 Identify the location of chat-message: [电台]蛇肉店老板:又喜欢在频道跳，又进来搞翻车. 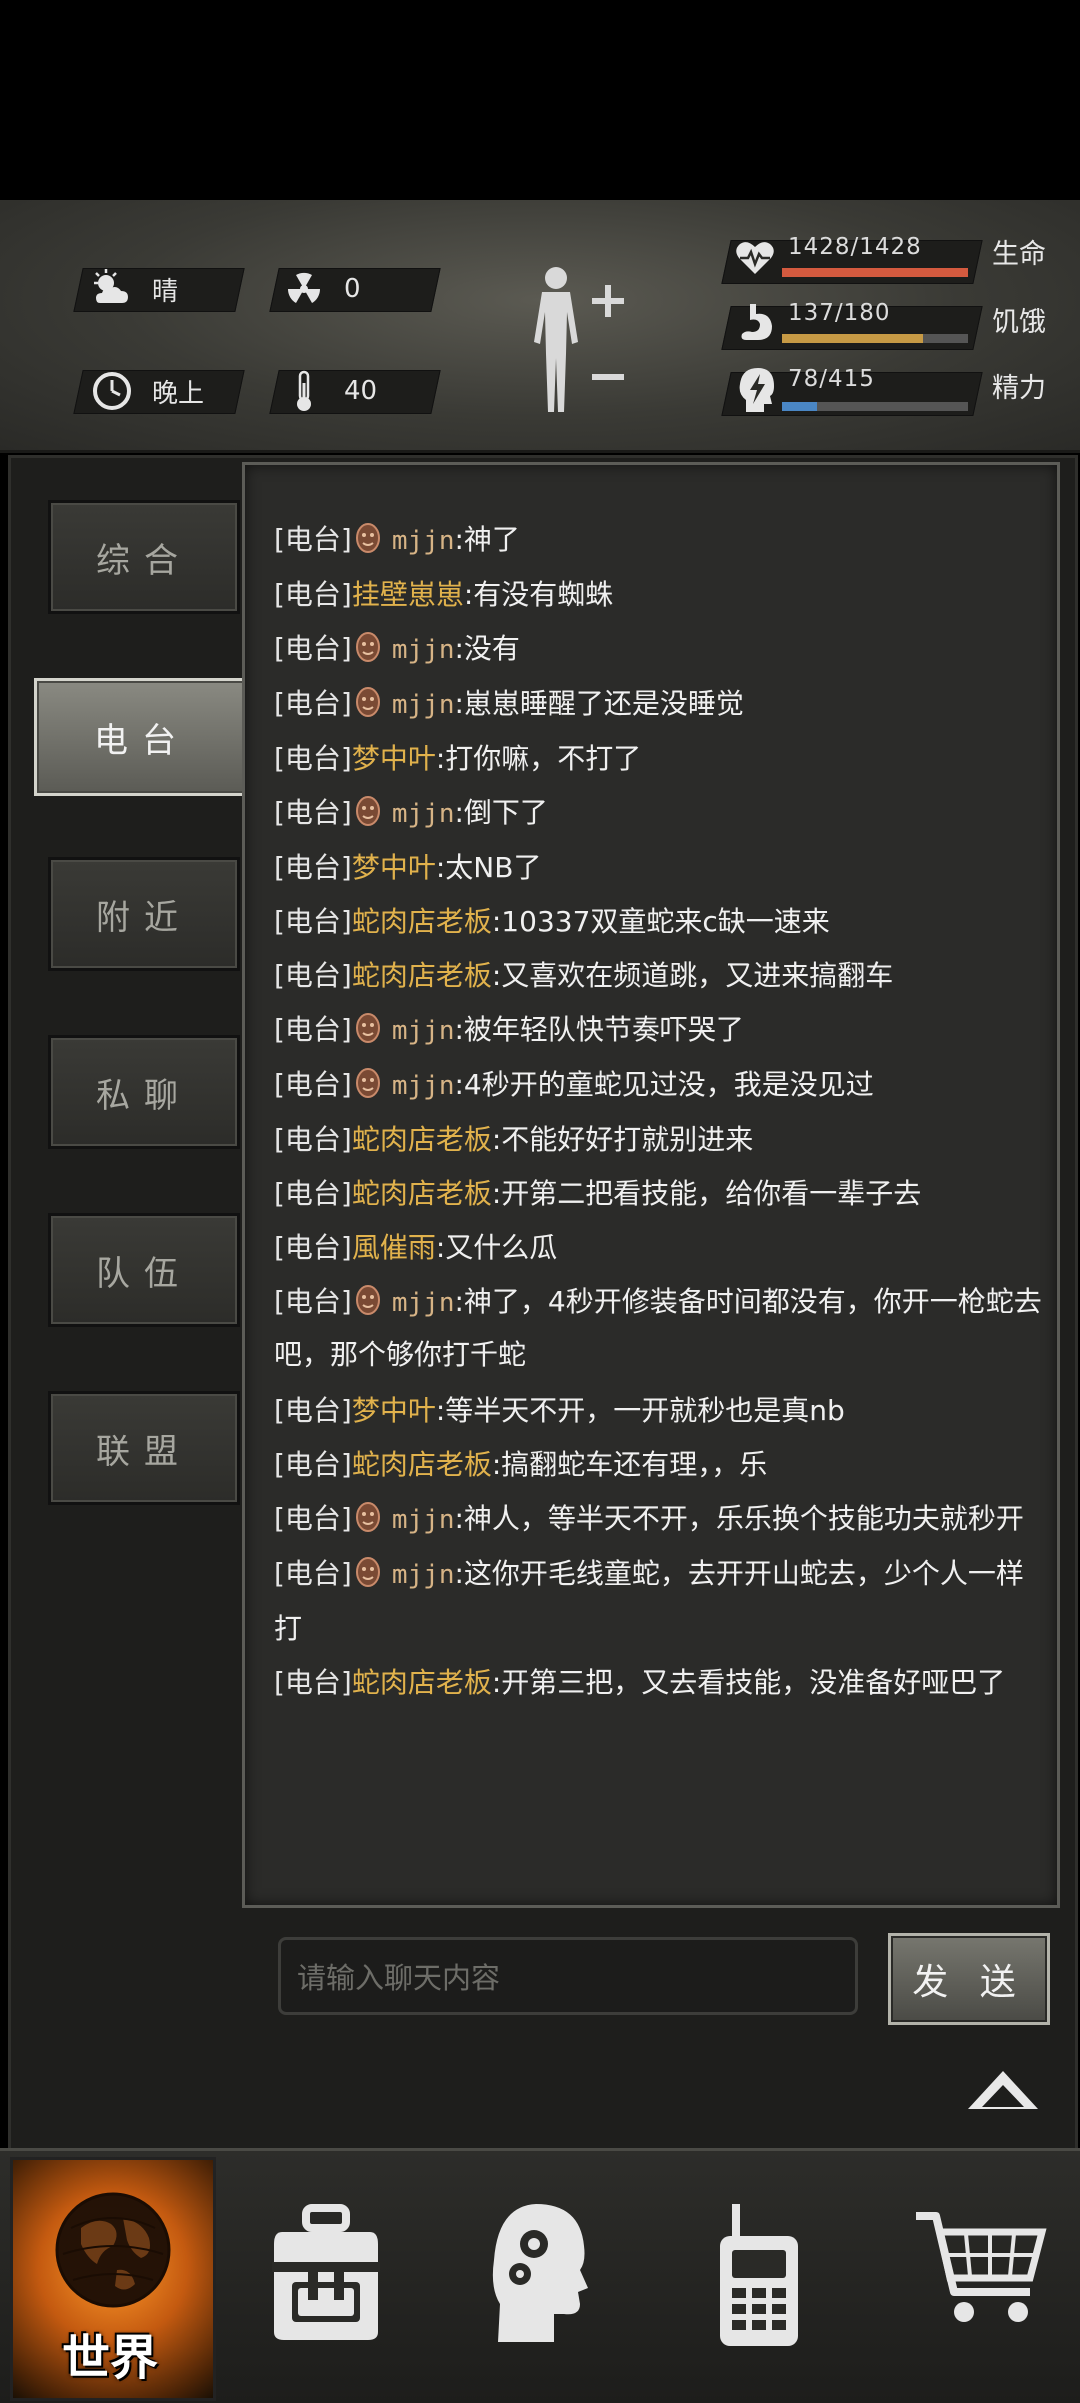
(658, 976).